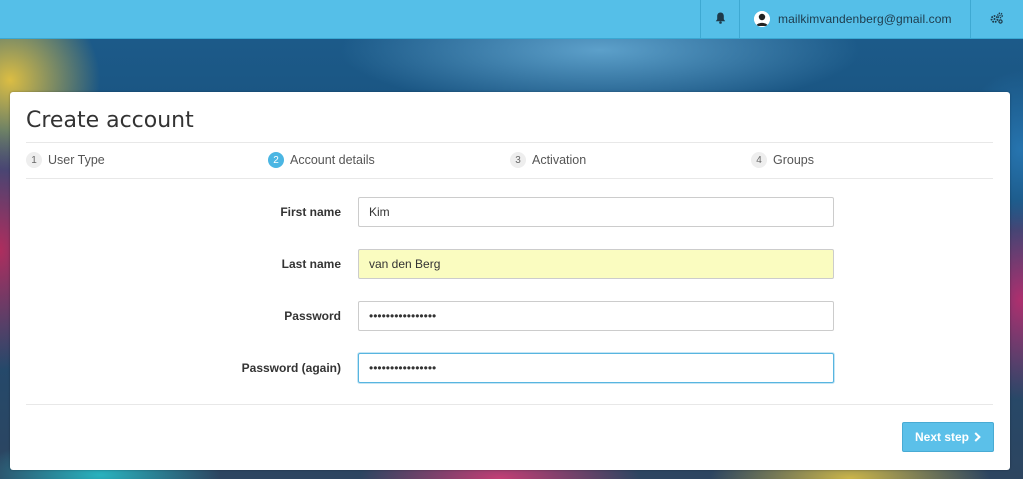  What do you see at coordinates (596, 264) in the screenshot?
I see `last-name-field` at bounding box center [596, 264].